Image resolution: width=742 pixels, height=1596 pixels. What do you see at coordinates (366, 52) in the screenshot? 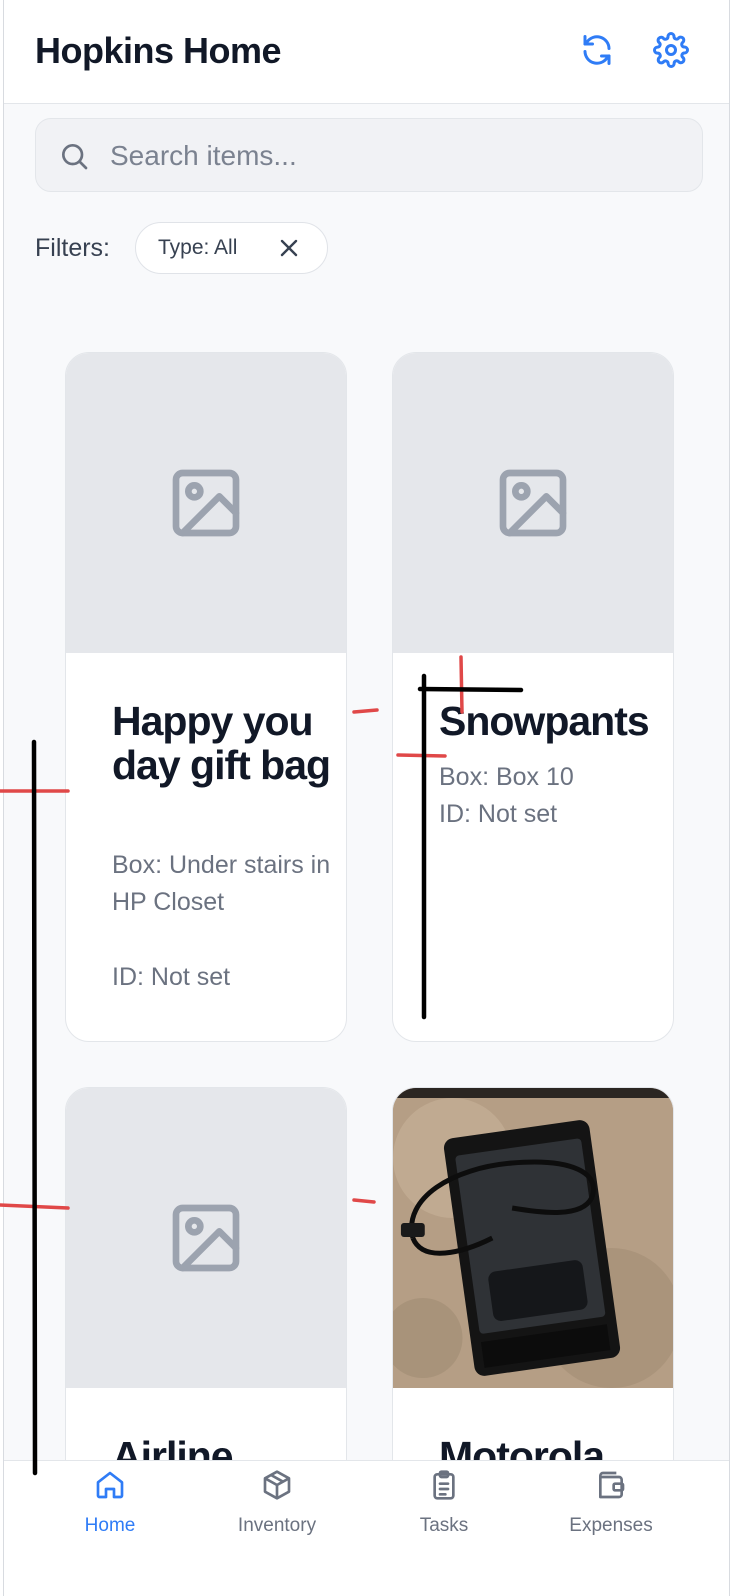
I see `app-header: Hopkins Home` at bounding box center [366, 52].